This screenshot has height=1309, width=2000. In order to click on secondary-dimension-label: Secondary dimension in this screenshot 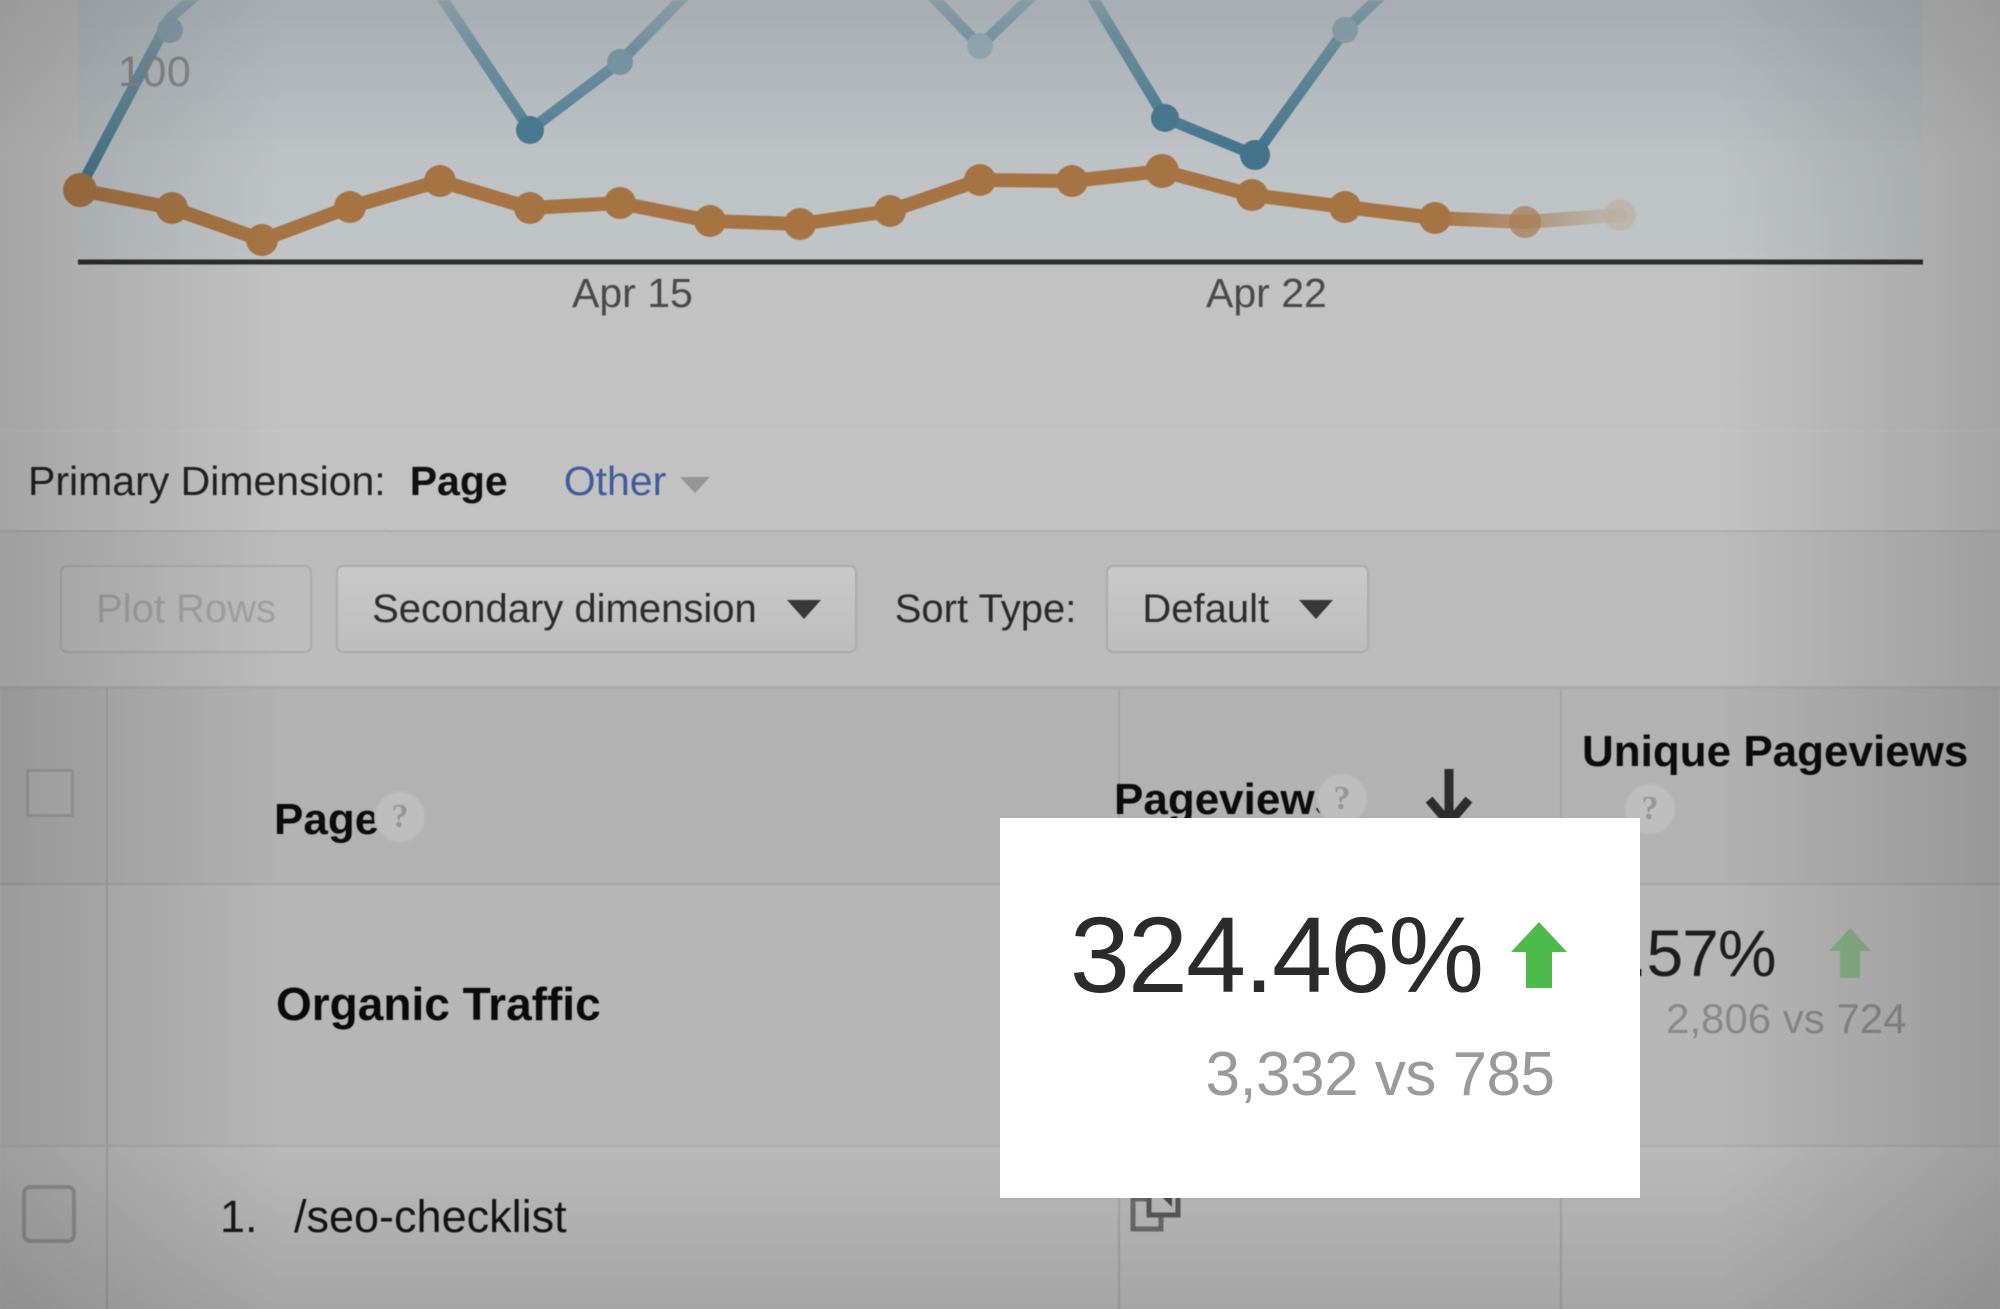, I will do `click(564, 608)`.